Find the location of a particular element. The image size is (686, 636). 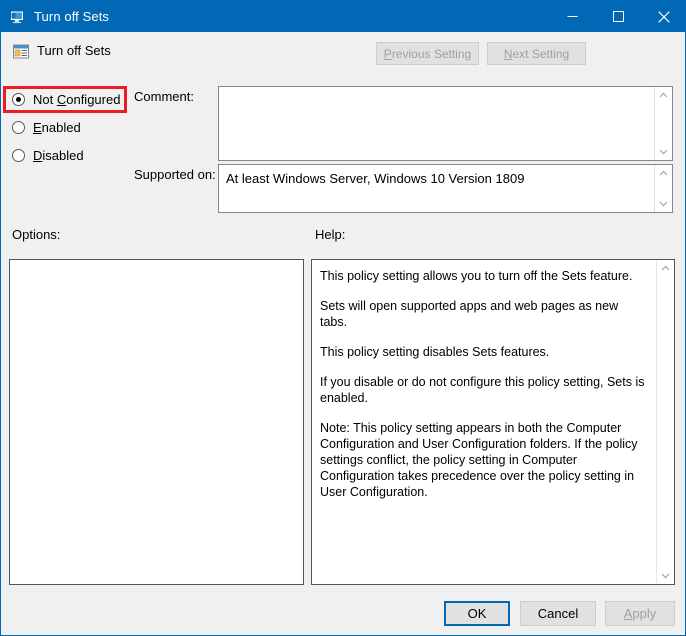

comment-textbox is located at coordinates (445, 123).